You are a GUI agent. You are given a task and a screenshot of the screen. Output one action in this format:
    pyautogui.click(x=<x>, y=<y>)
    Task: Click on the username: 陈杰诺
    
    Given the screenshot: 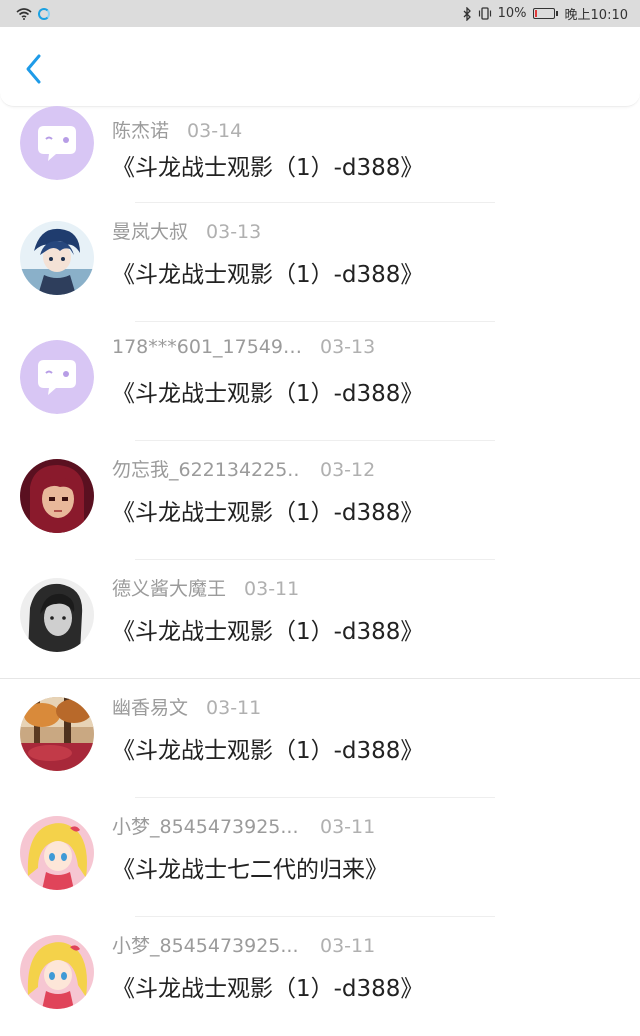 What is the action you would take?
    pyautogui.click(x=140, y=129)
    